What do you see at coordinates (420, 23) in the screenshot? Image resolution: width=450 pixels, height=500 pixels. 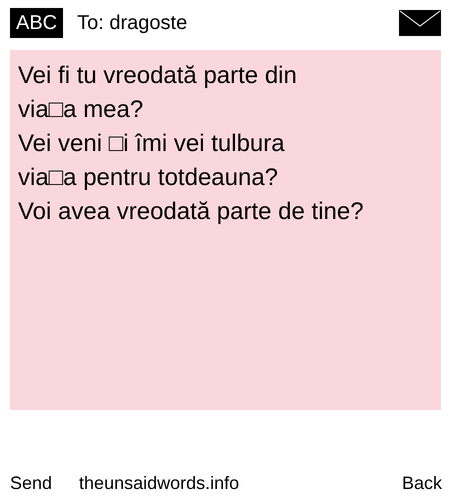 I see `envelope-icon` at bounding box center [420, 23].